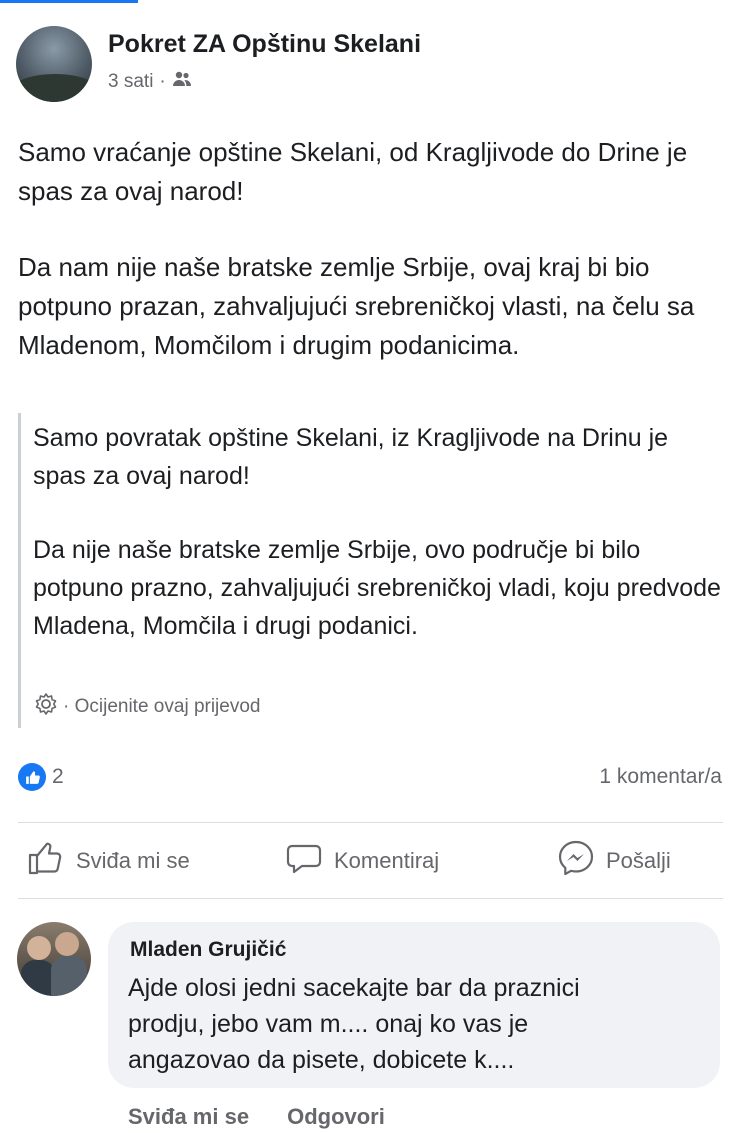 This screenshot has width=738, height=1133. I want to click on comment-line: prodju, jebo vam m.... onaj ko vas je, so click(328, 1024).